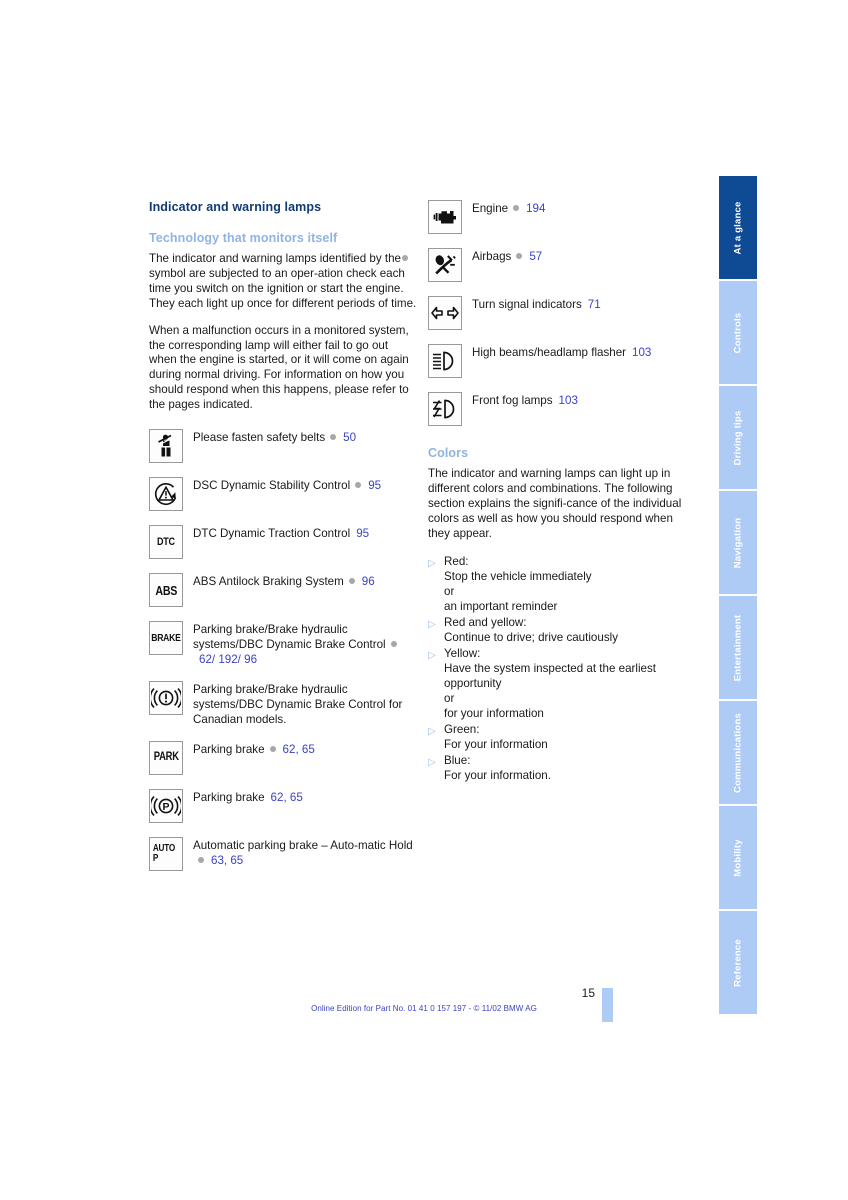 The width and height of the screenshot is (848, 1200). I want to click on color-bullet-line: Stop the vehicle immediately, so click(518, 576).